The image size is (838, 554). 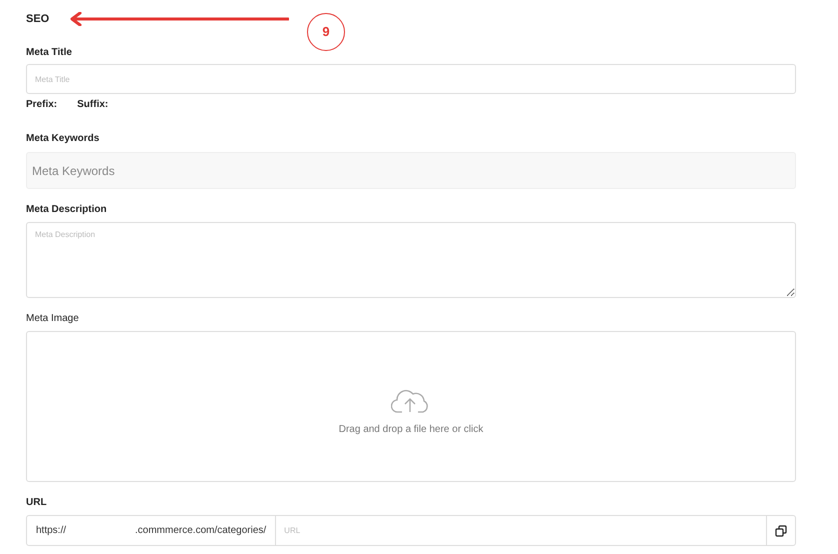 What do you see at coordinates (326, 32) in the screenshot?
I see `step-number-badge: 9` at bounding box center [326, 32].